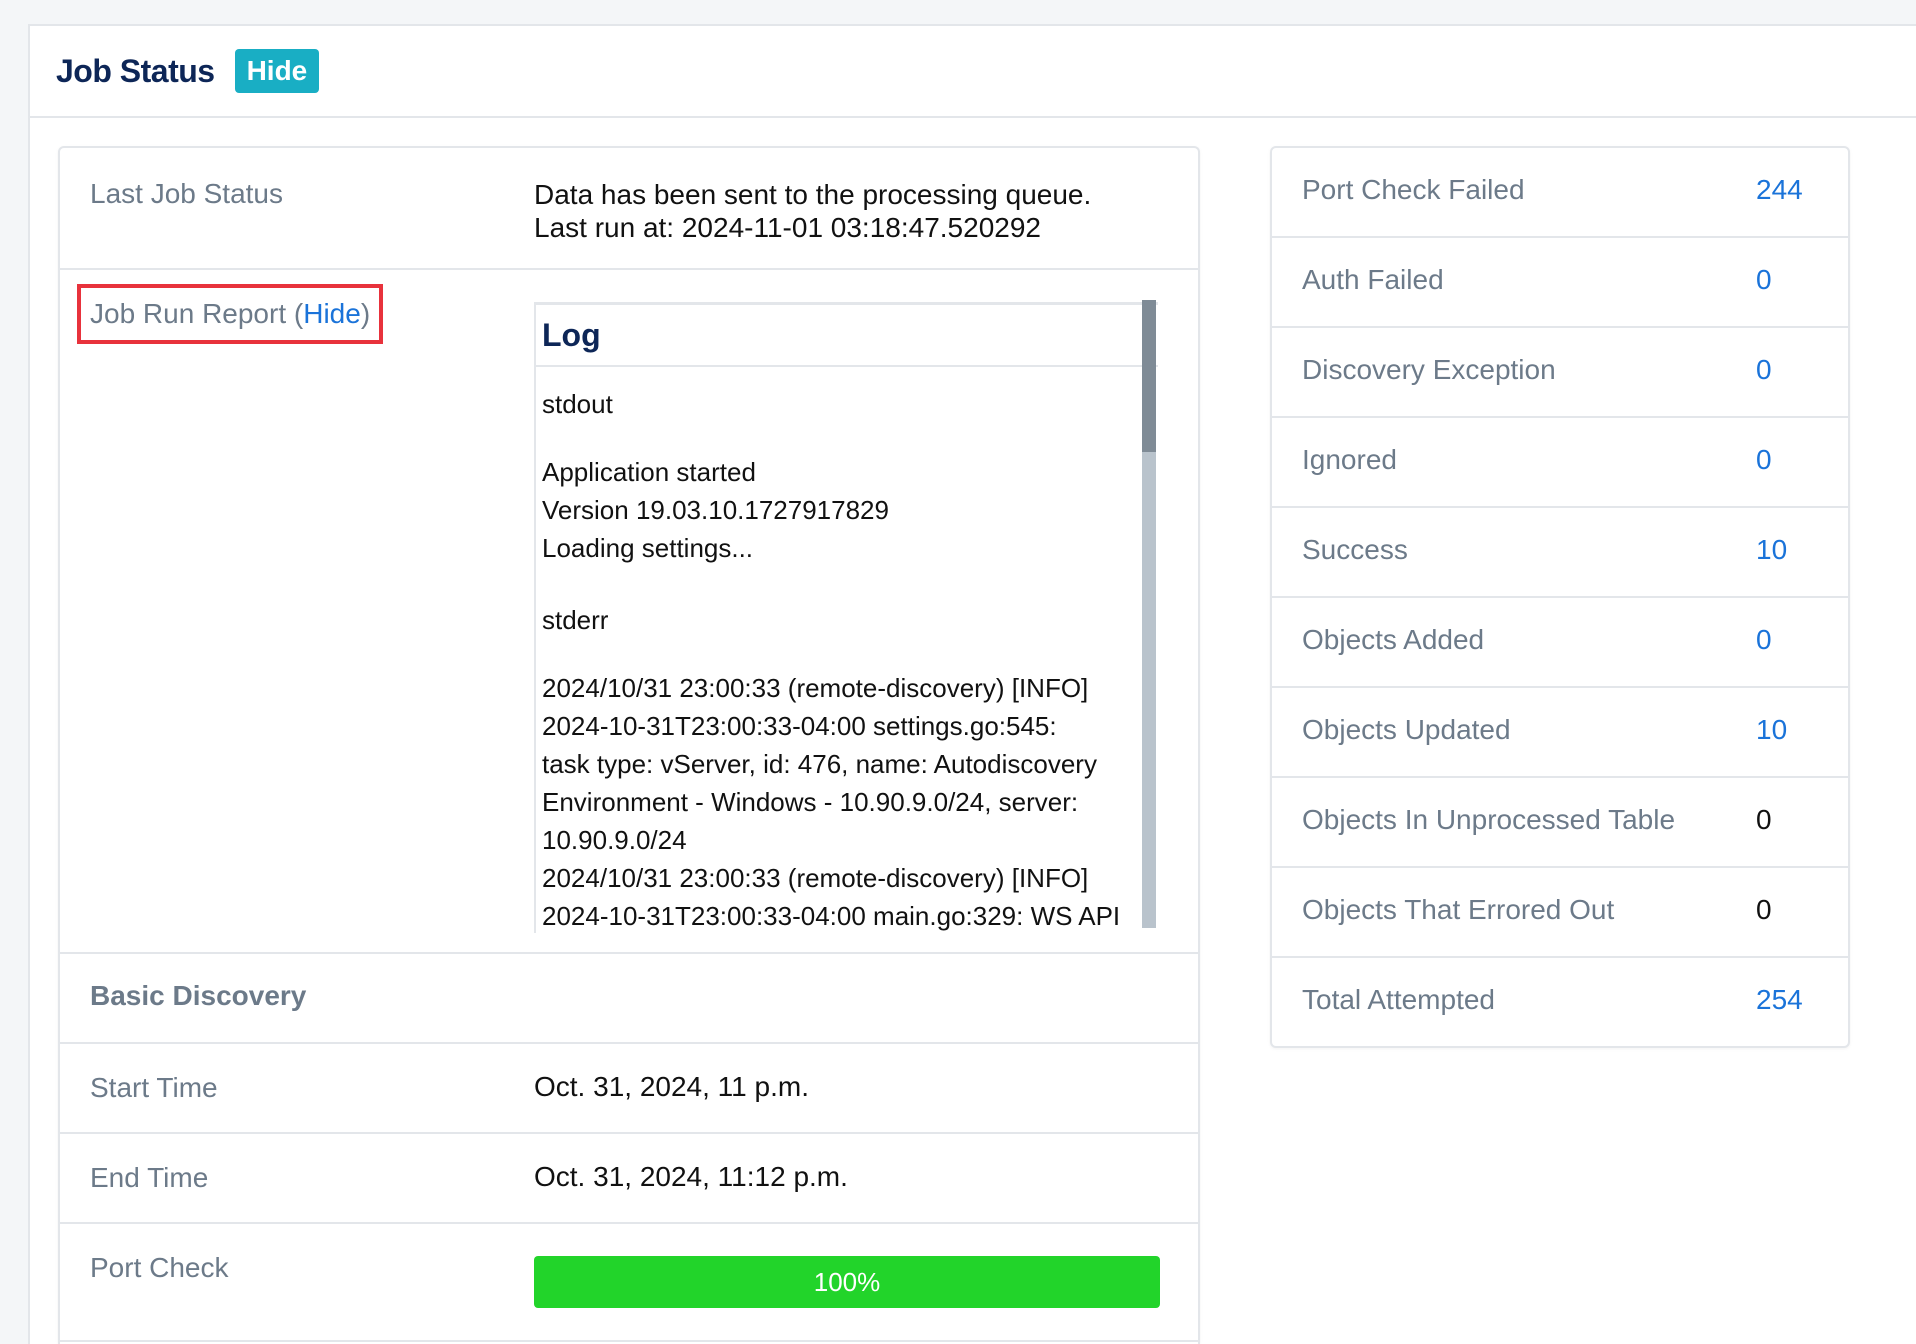 The image size is (1916, 1344). Describe the element at coordinates (715, 510) in the screenshot. I see `stdout-line: Version 19.03.10.1727917829` at that location.